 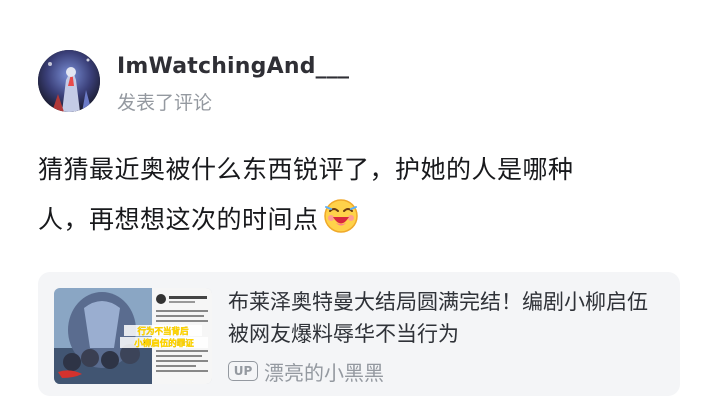 What do you see at coordinates (165, 103) in the screenshot?
I see `comment-action-label: 发表了评论` at bounding box center [165, 103].